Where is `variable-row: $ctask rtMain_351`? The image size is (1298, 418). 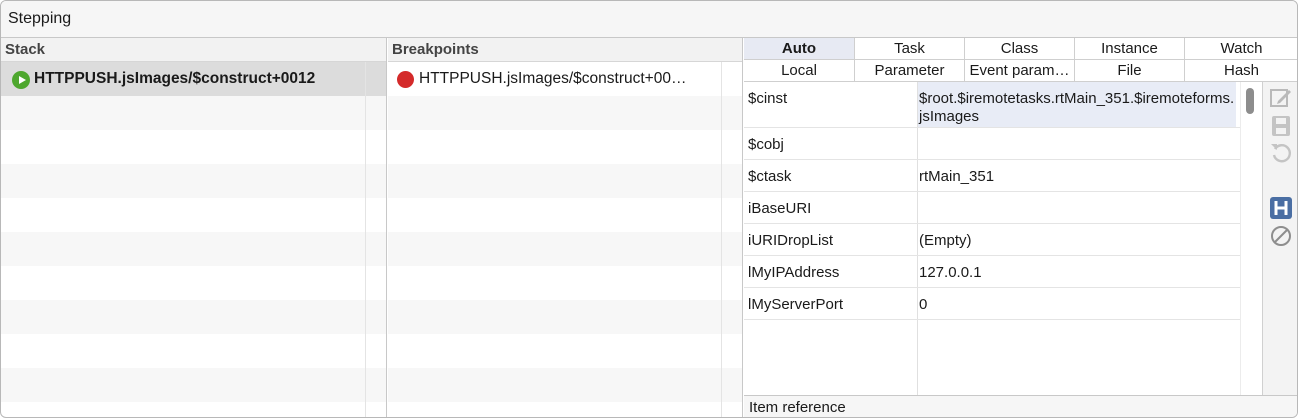 variable-row: $ctask rtMain_351 is located at coordinates (992, 176).